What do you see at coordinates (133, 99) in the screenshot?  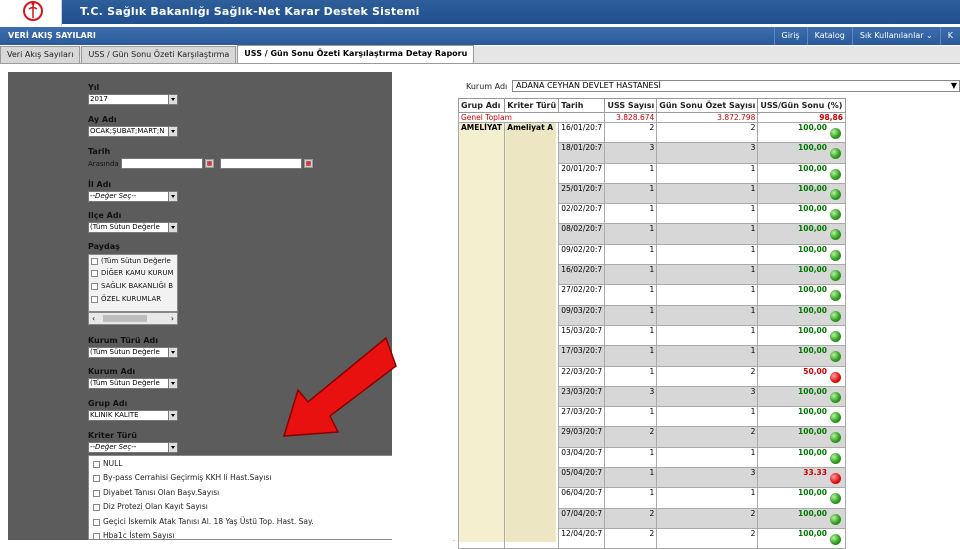 I see `yil-select: 2017` at bounding box center [133, 99].